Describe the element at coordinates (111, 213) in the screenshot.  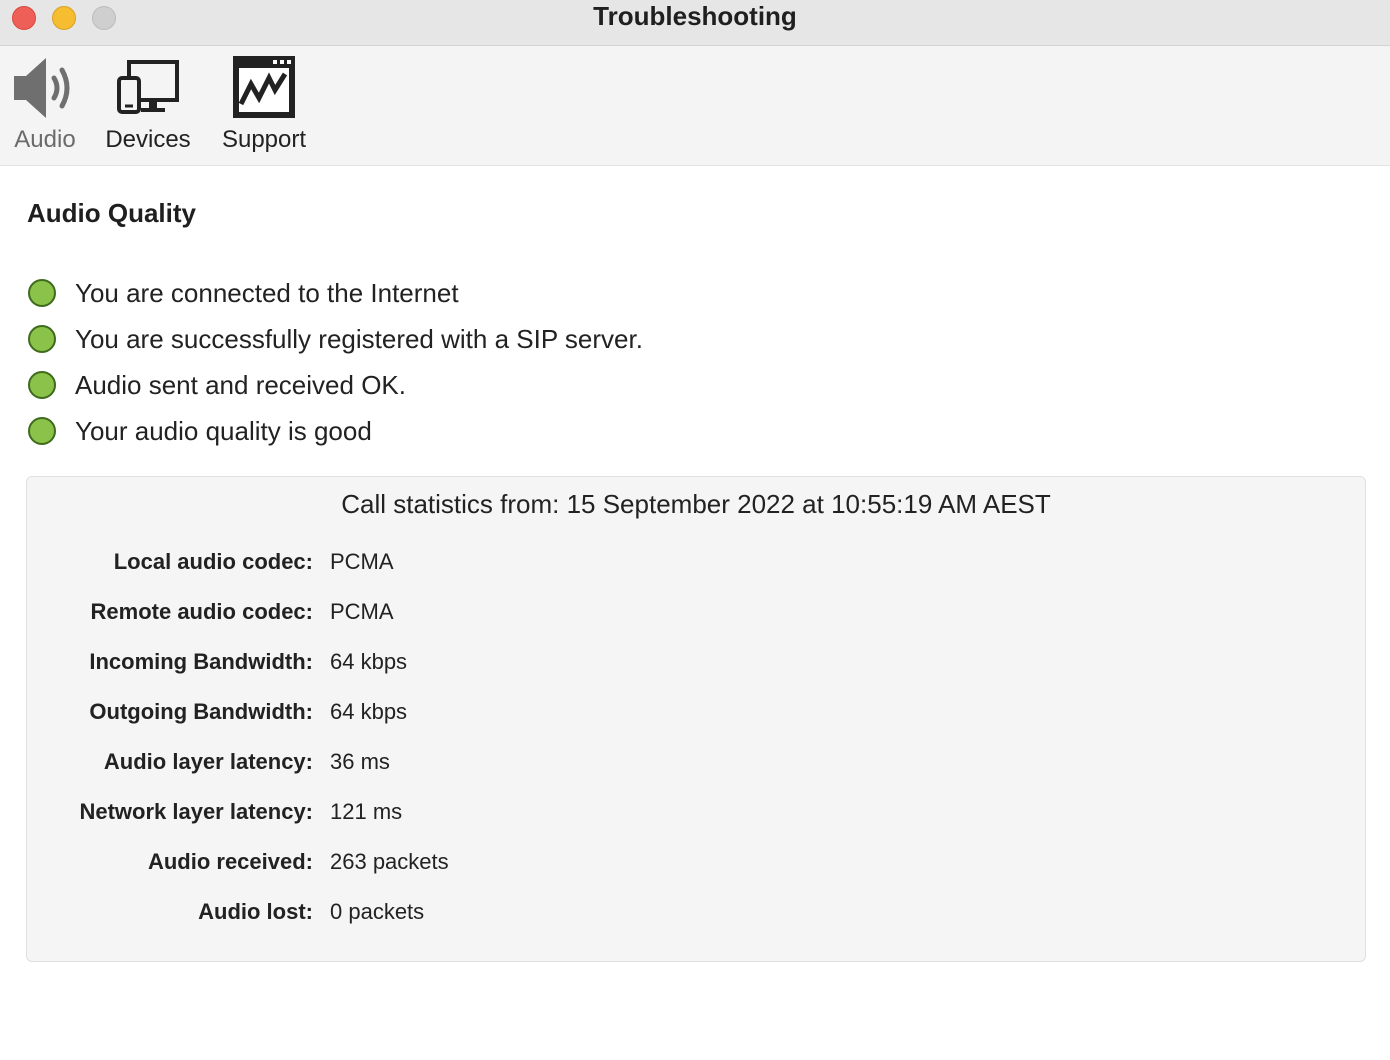
I see `section-title: Audio Quality` at that location.